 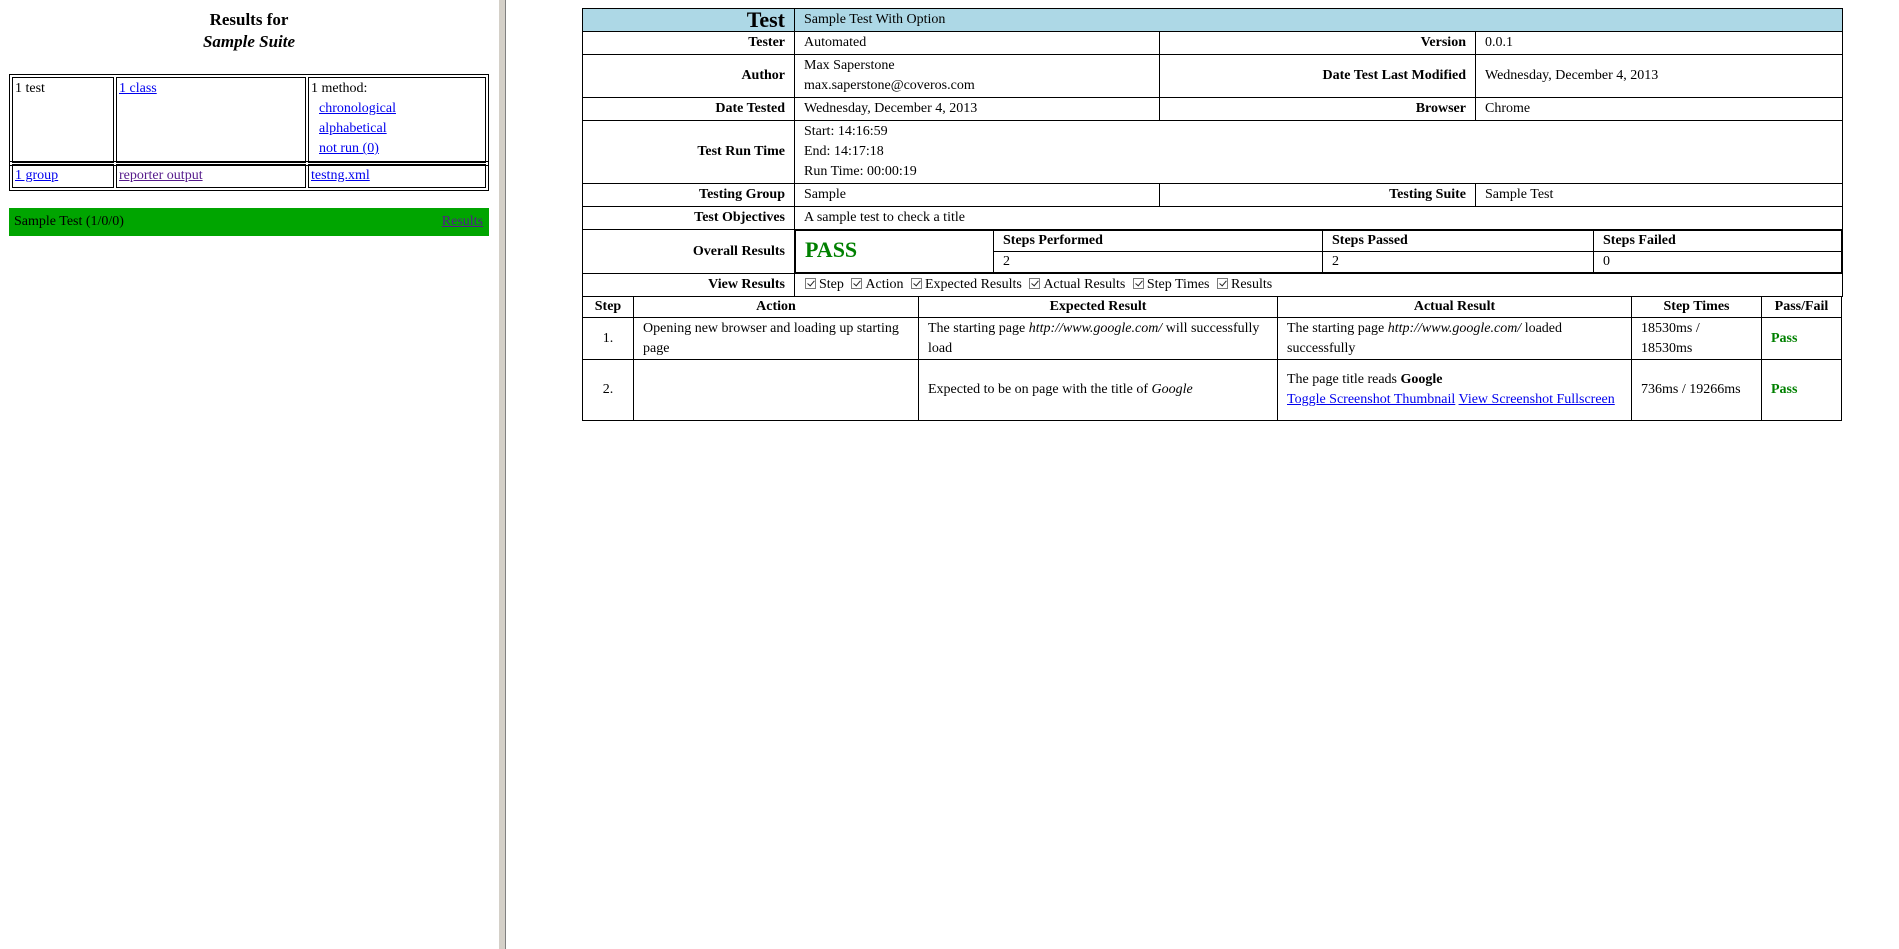 I want to click on actual-url: http://www.google.com/, so click(x=1454, y=328).